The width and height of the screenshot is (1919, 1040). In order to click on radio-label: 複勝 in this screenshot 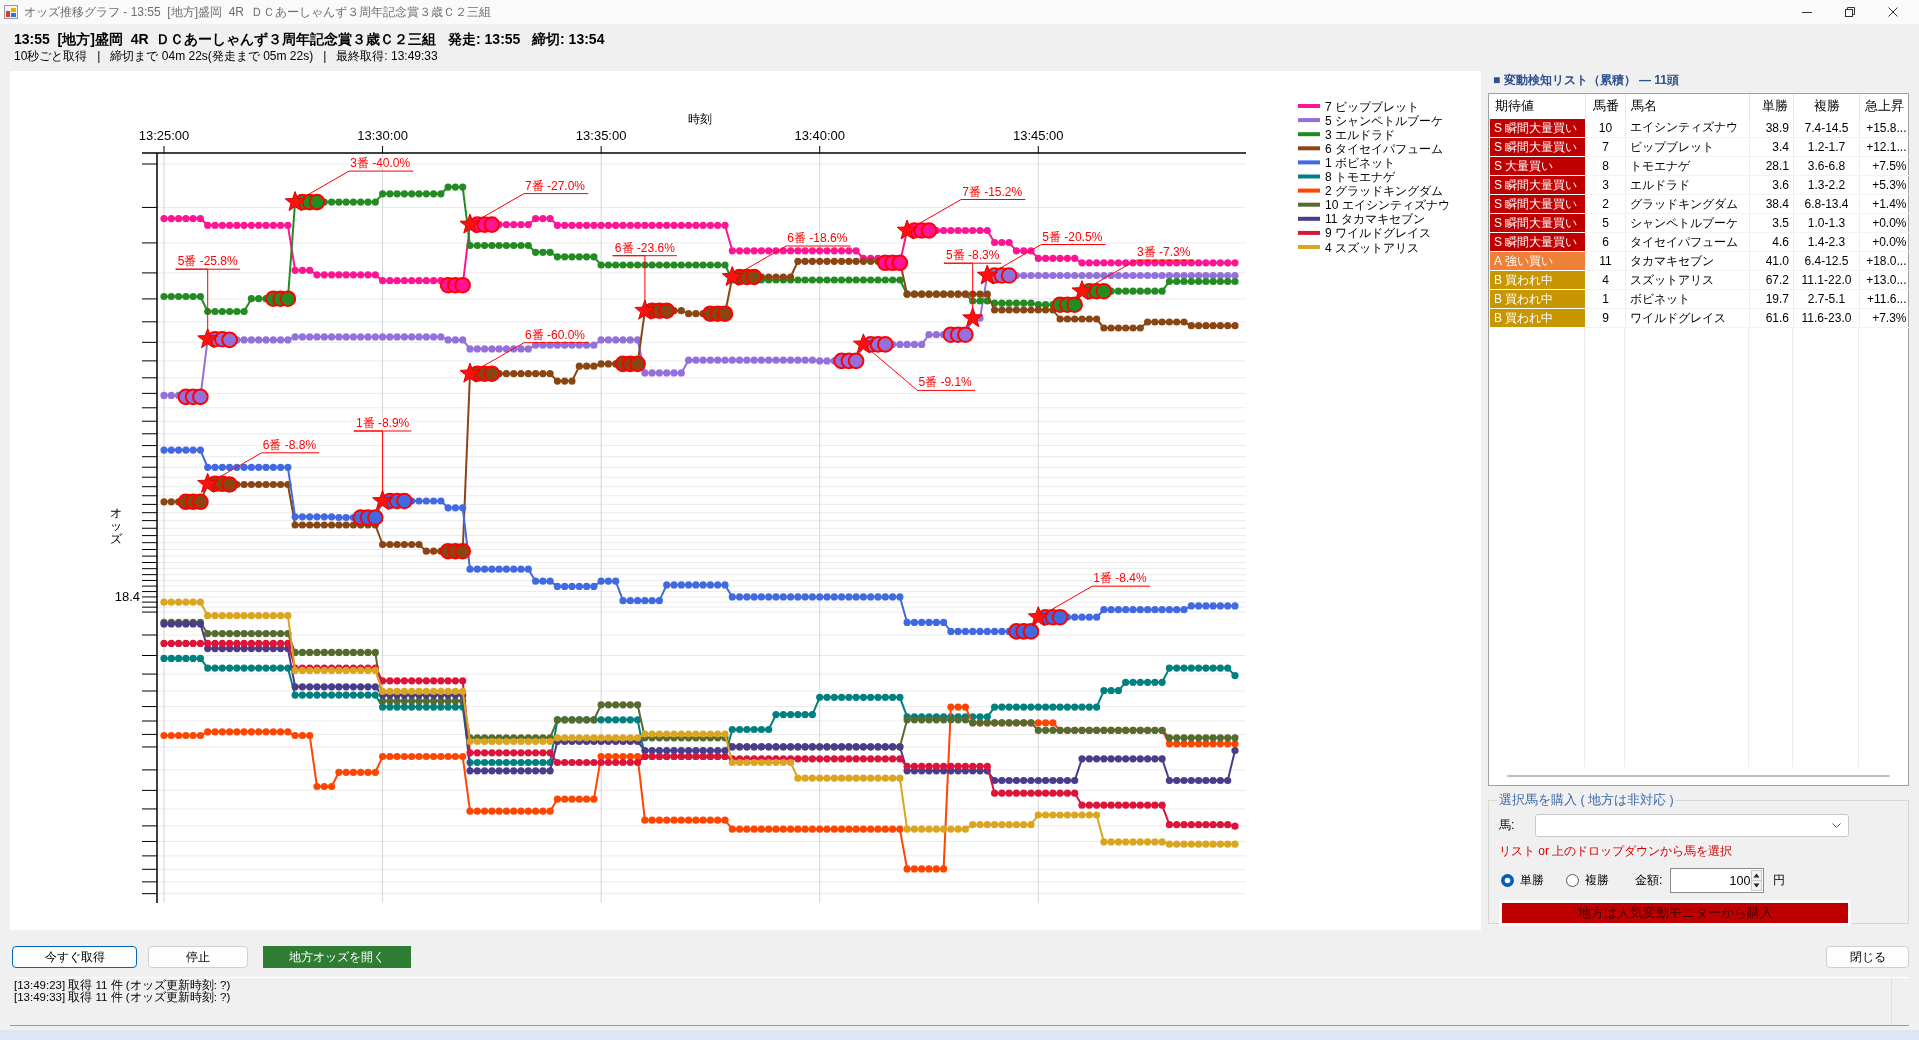, I will do `click(1597, 880)`.